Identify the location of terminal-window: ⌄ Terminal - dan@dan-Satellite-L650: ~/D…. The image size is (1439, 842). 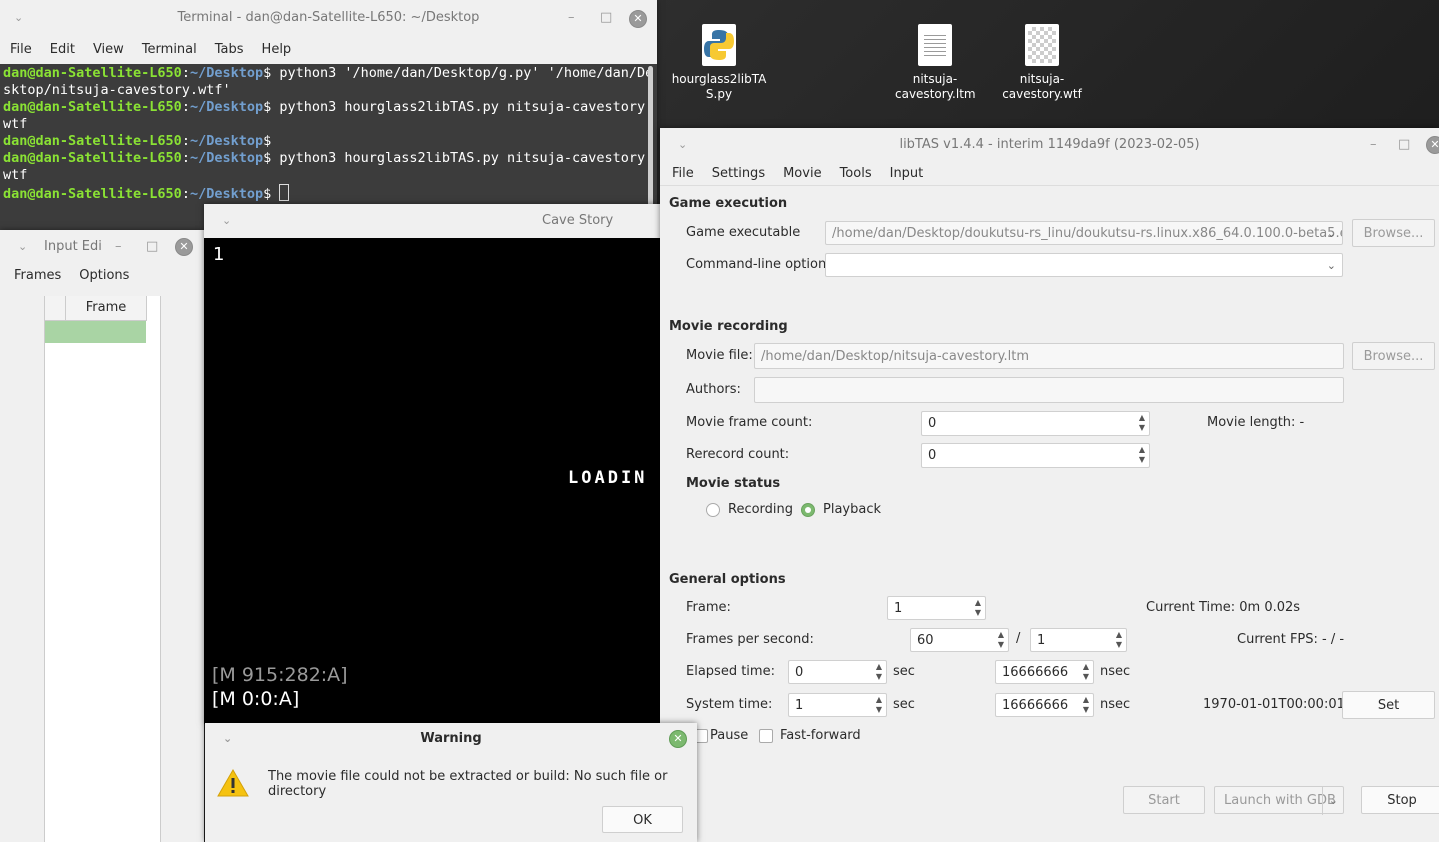
(328, 115).